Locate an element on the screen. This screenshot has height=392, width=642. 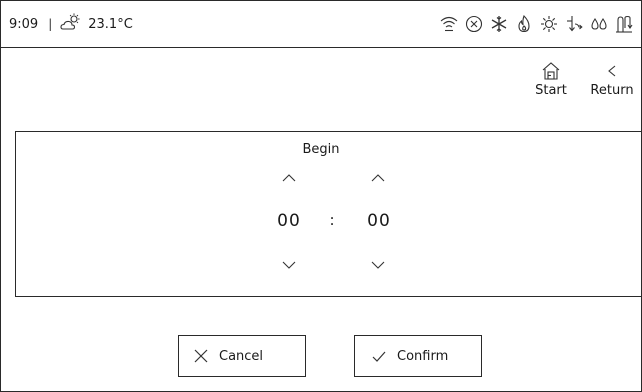
home-icon is located at coordinates (551, 71).